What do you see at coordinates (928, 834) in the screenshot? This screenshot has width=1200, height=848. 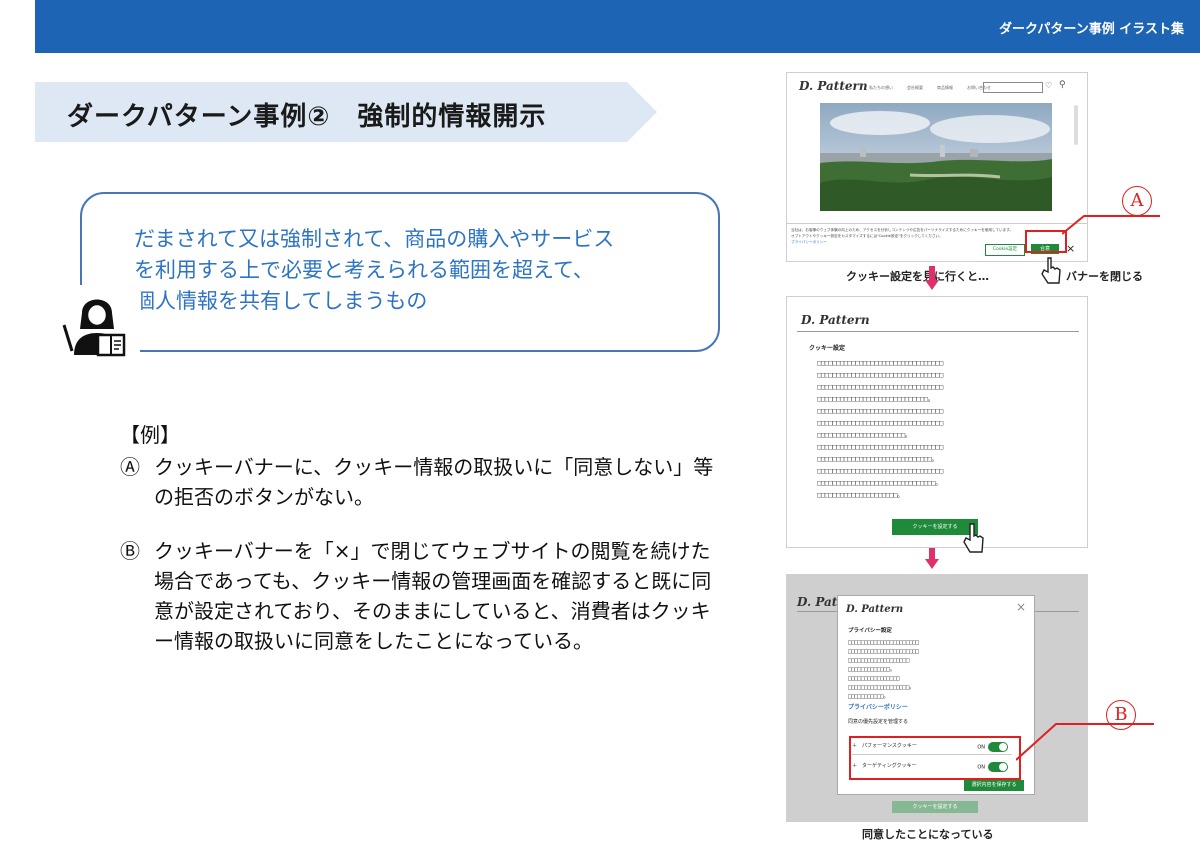 I see `caption-agreed: 同意したことになっている` at bounding box center [928, 834].